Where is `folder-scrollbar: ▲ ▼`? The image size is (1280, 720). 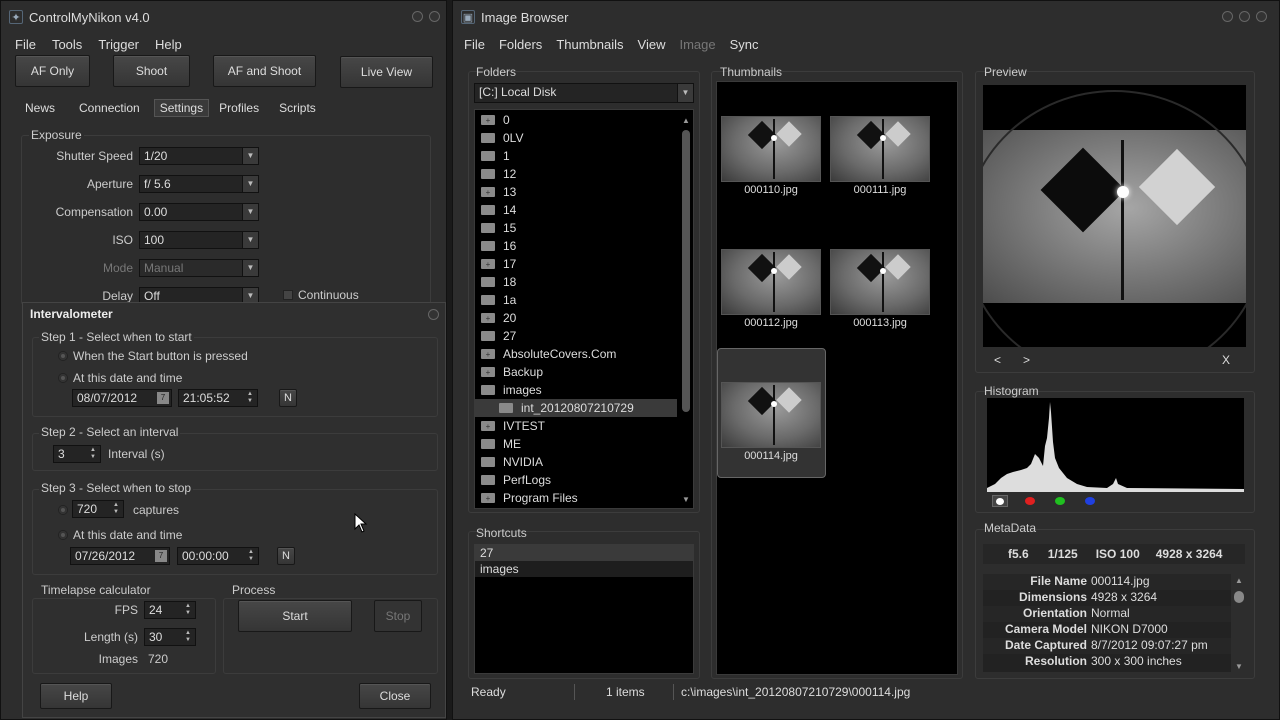
folder-scrollbar: ▲ ▼ is located at coordinates (686, 310).